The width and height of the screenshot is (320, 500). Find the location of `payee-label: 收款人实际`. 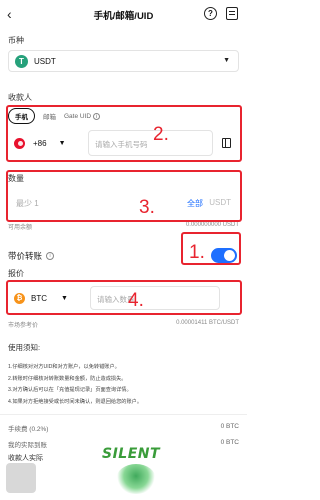

payee-label: 收款人实际 is located at coordinates (25, 458).